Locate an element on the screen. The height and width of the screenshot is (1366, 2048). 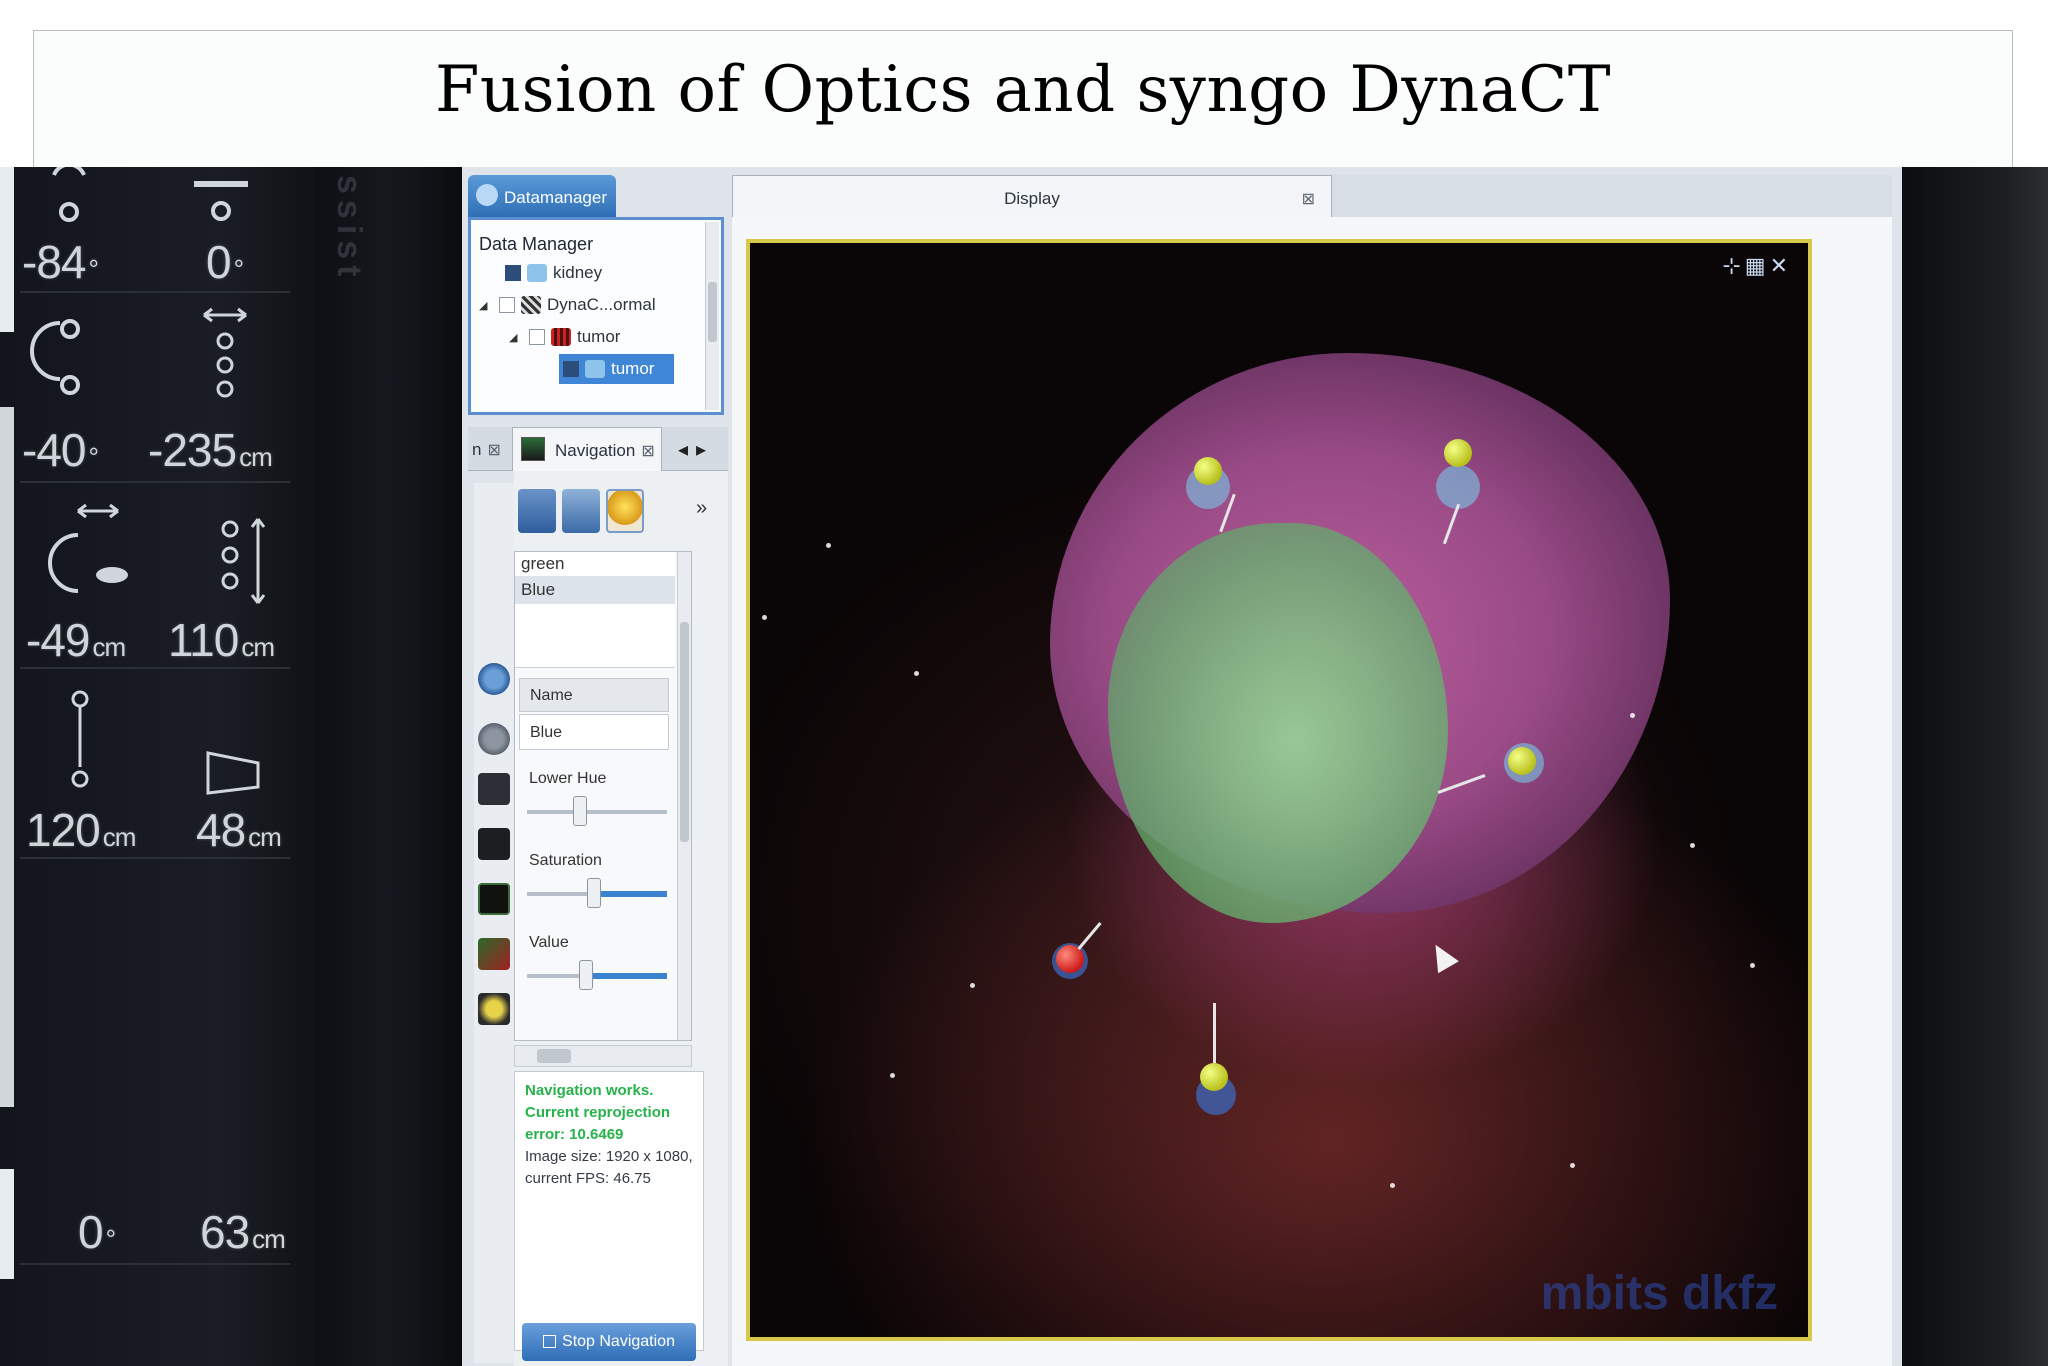
video-thumbnail-icon is located at coordinates (494, 899).